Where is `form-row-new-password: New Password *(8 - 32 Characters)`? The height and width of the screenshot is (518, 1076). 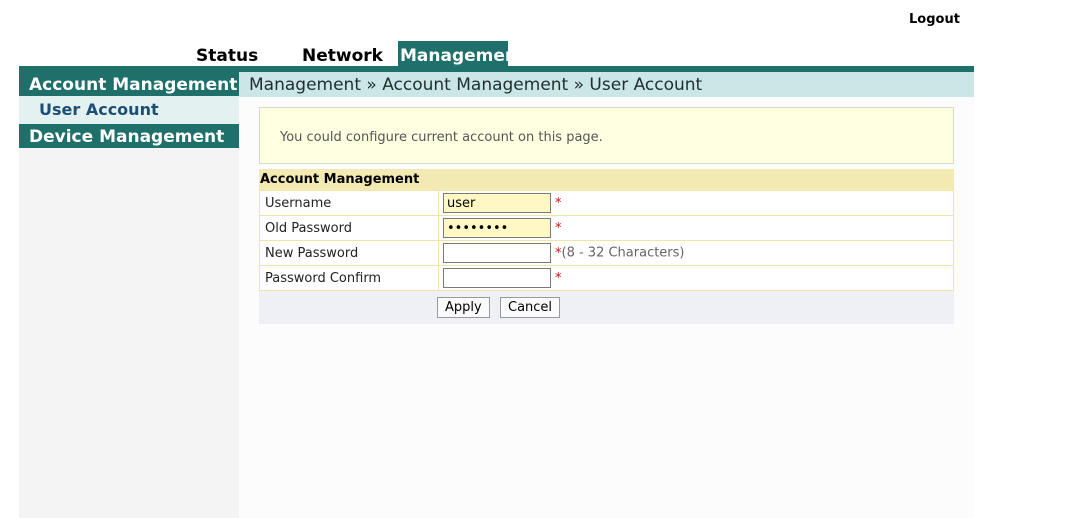 form-row-new-password: New Password *(8 - 32 Characters) is located at coordinates (606, 253).